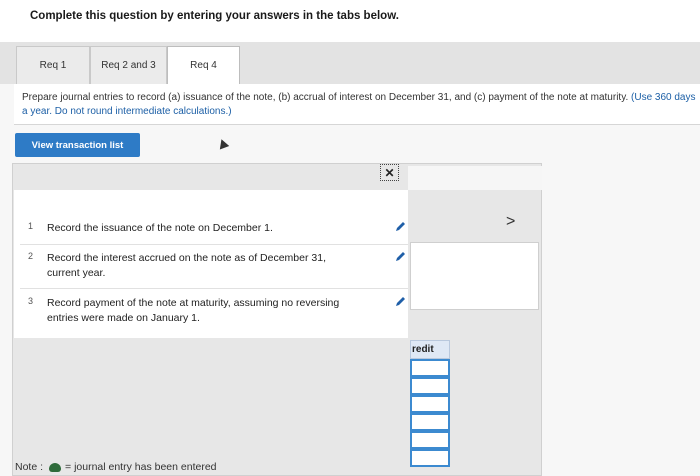 The width and height of the screenshot is (700, 476). I want to click on view-transaction-list-button: View transaction list, so click(77, 145).